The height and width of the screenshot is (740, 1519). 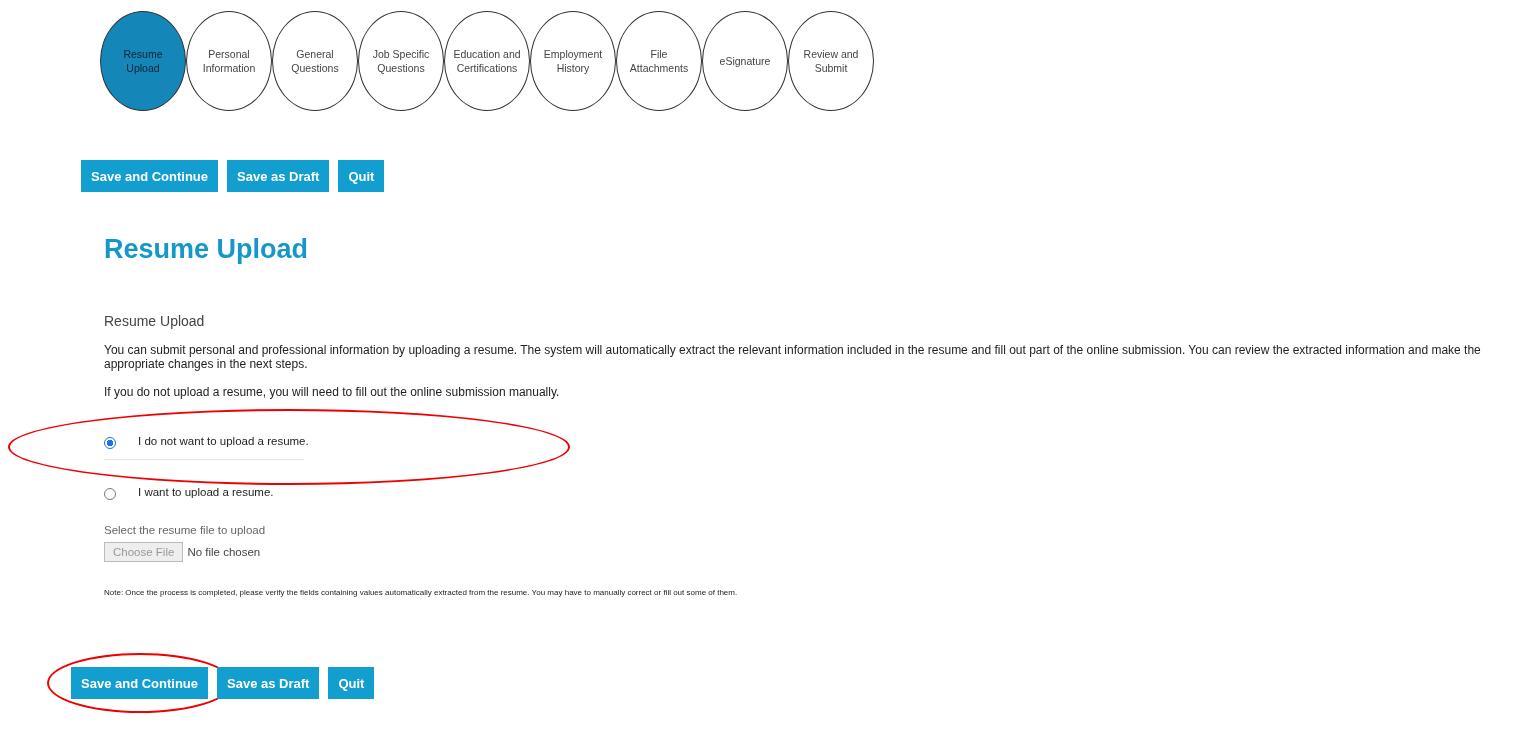 I want to click on progress-step: General Questions, so click(x=315, y=61).